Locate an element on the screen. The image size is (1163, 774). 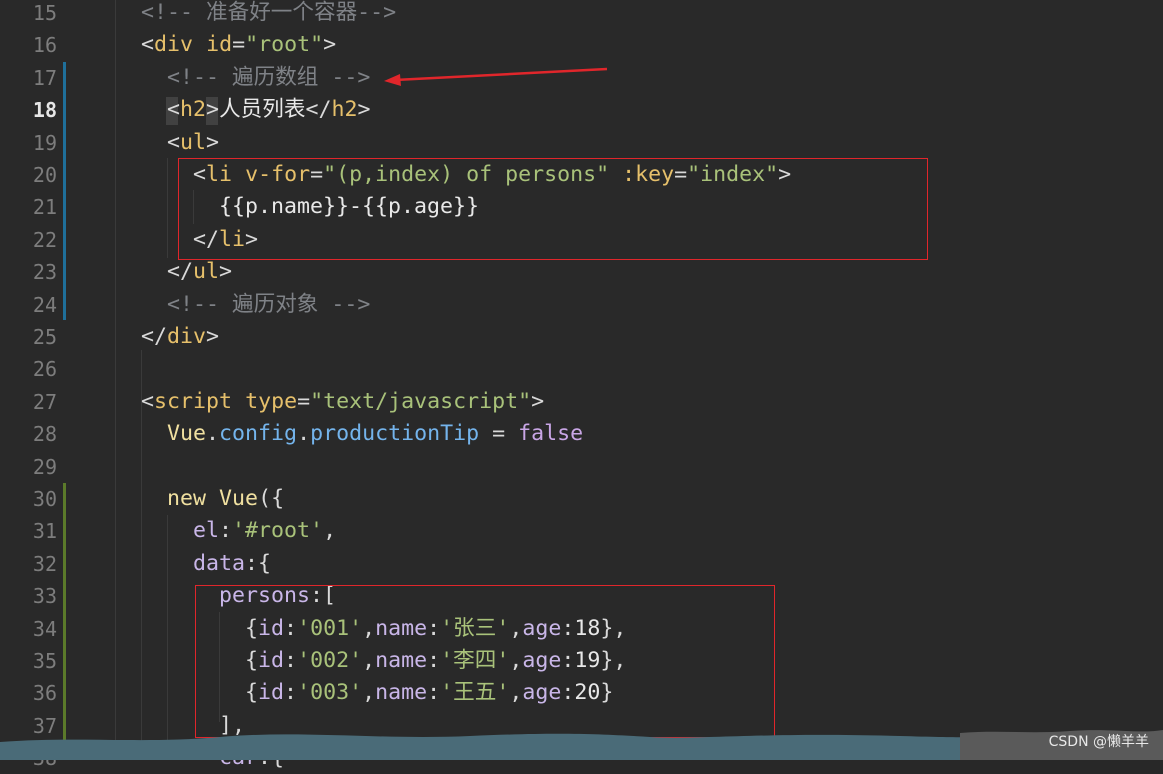
watermark: CSDN @懒羊羊 is located at coordinates (1098, 742).